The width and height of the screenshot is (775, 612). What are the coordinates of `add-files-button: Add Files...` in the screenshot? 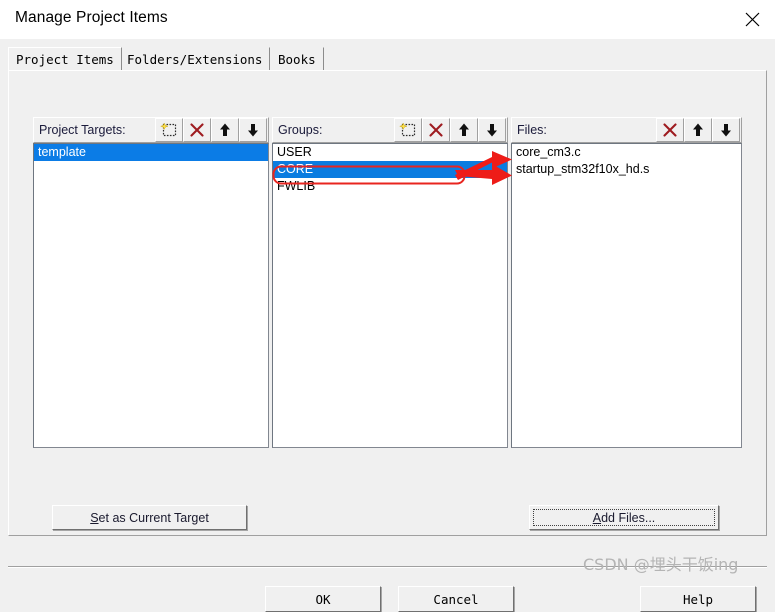 It's located at (624, 517).